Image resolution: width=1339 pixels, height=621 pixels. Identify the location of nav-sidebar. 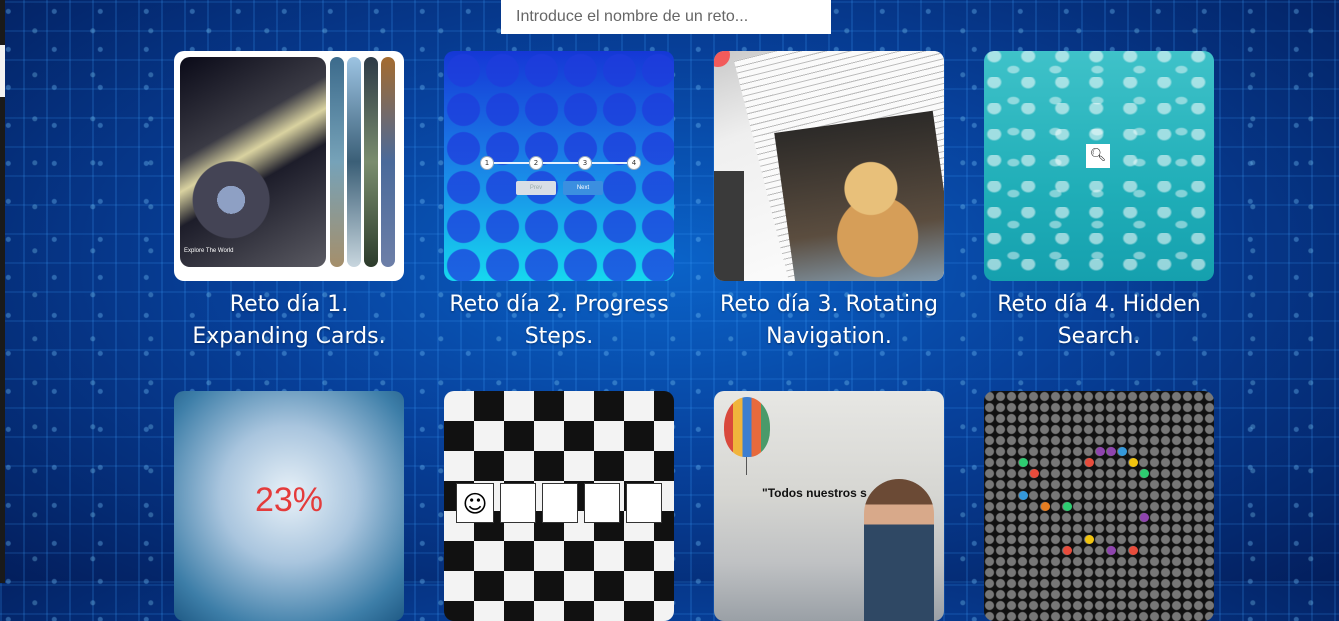
(729, 226).